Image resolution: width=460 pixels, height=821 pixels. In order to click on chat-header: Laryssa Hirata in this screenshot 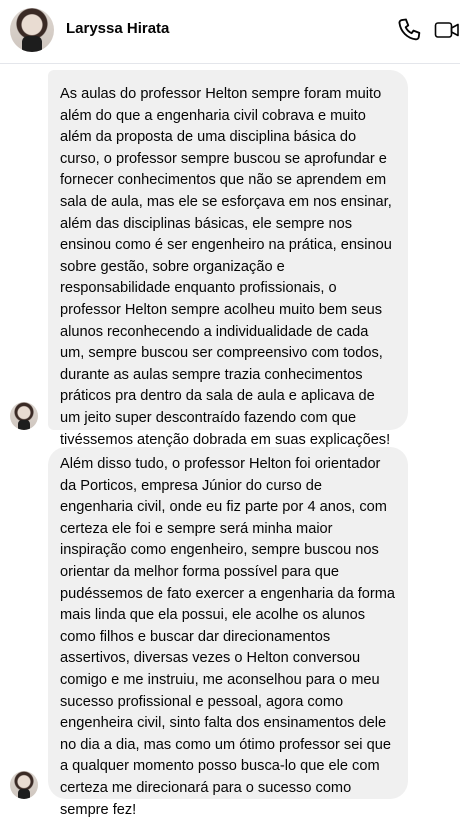, I will do `click(230, 32)`.